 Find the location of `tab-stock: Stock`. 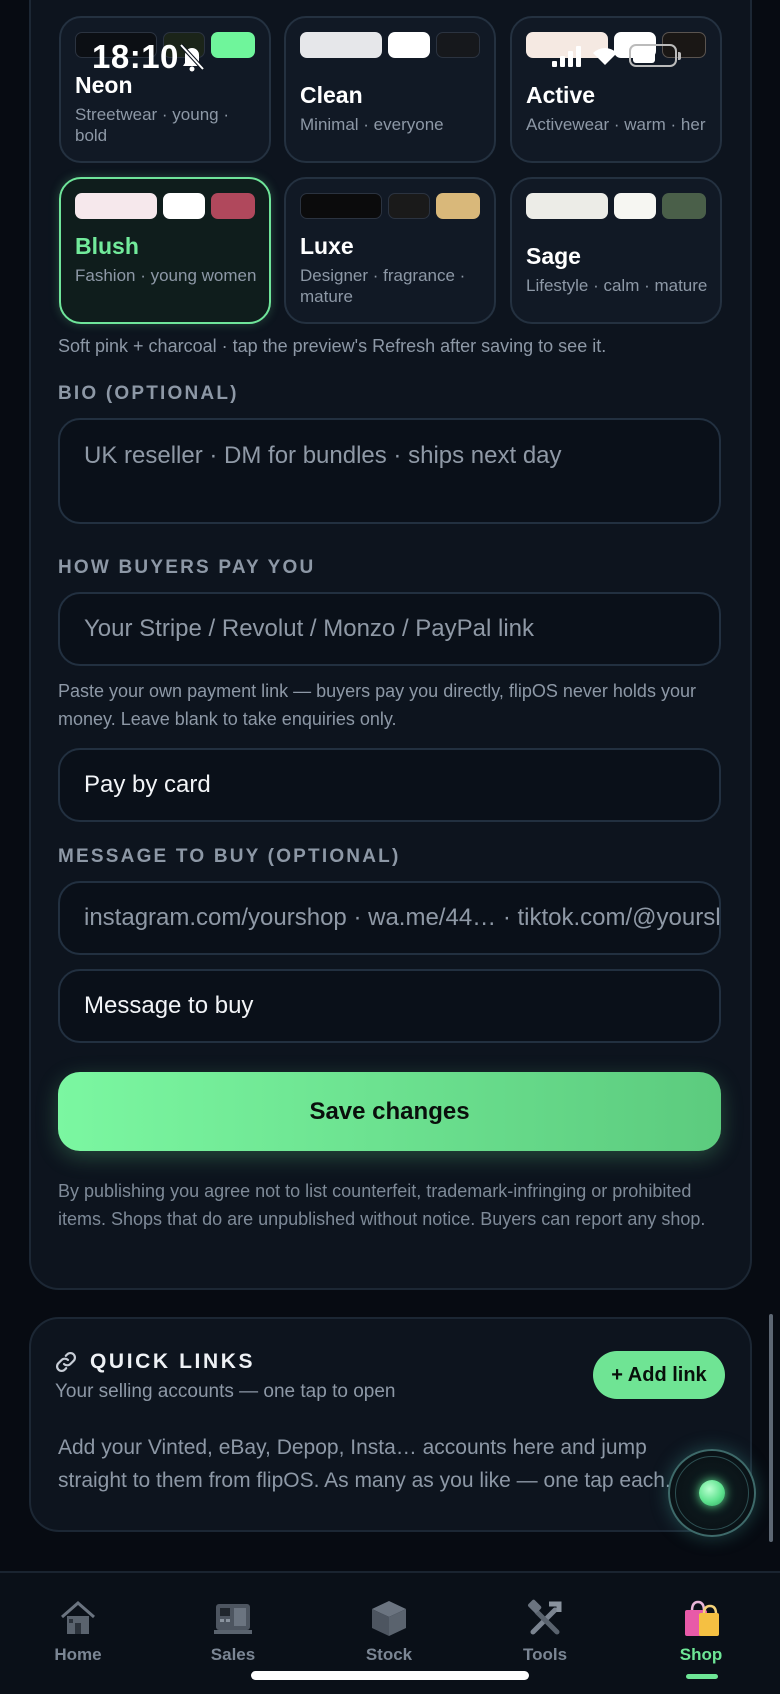

tab-stock: Stock is located at coordinates (389, 1631).